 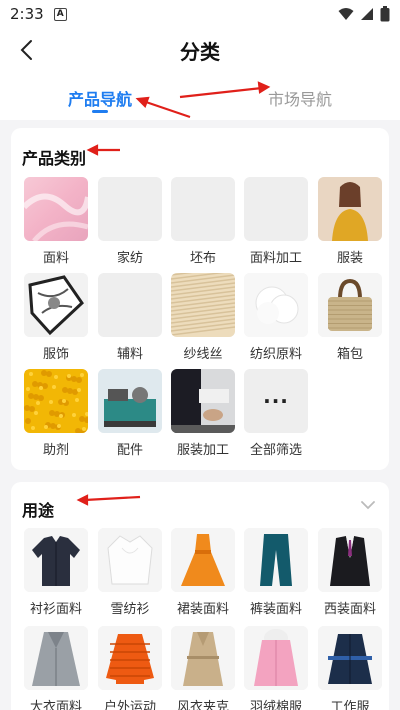 I want to click on chevron-down-icon, so click(x=368, y=505).